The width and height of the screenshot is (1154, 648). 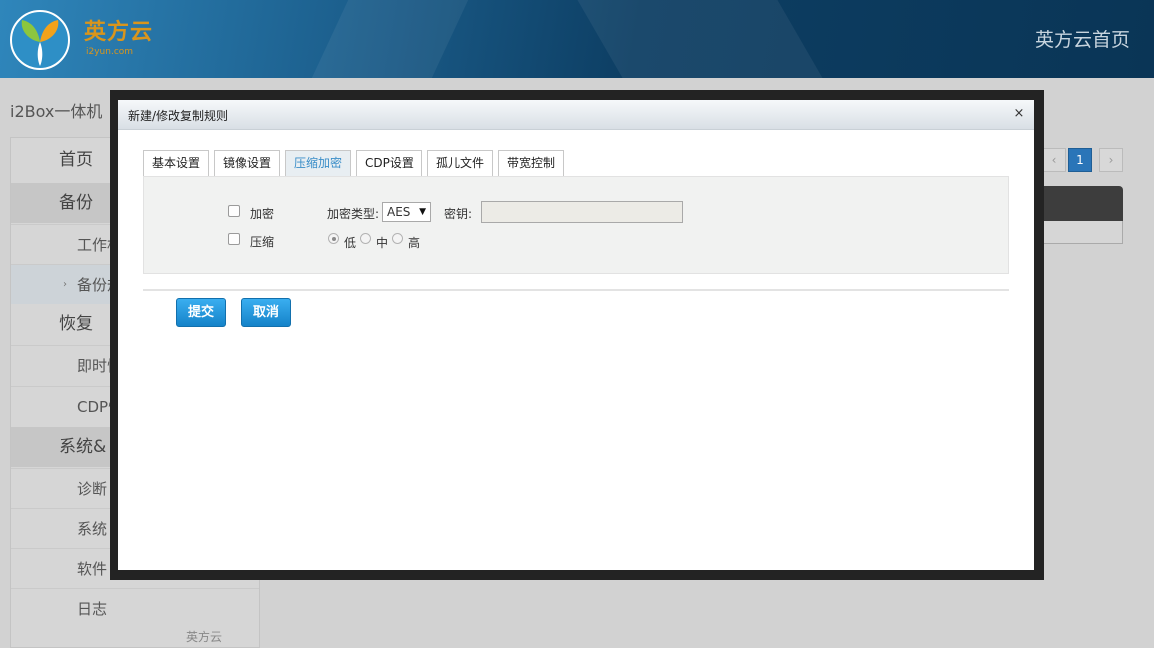 I want to click on encrypt-checkbox, so click(x=234, y=211).